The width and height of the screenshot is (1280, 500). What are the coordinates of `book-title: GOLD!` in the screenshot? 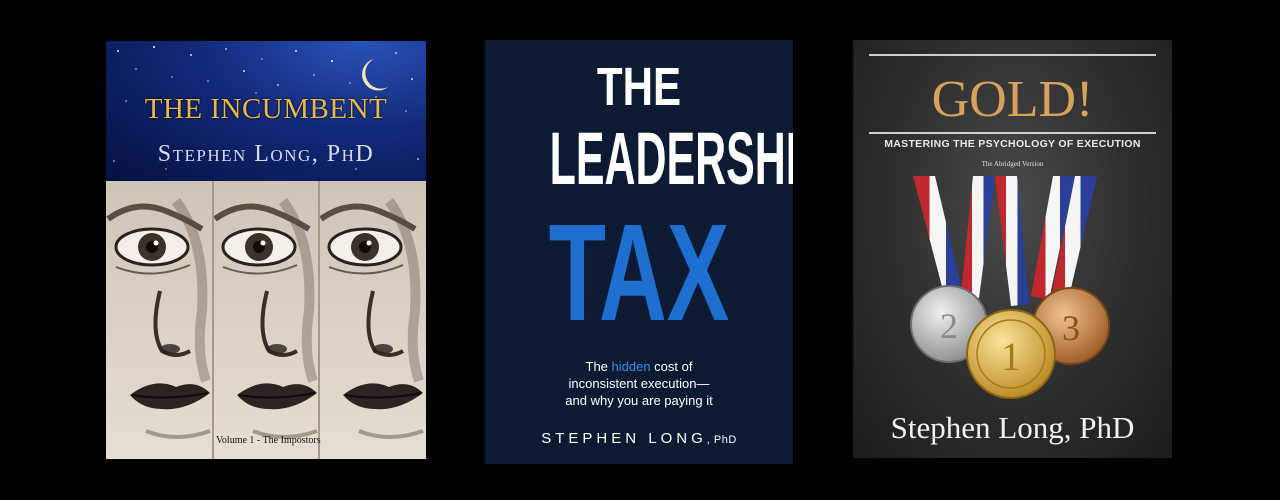 It's located at (1012, 99).